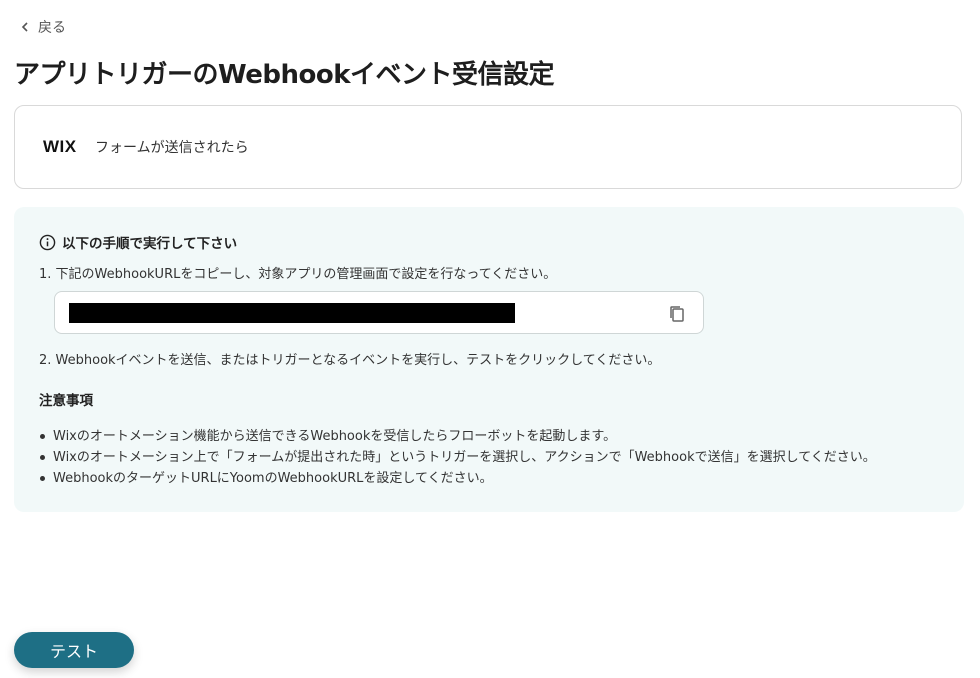 The height and width of the screenshot is (678, 980). What do you see at coordinates (52, 28) in the screenshot?
I see `back-label: 戻る` at bounding box center [52, 28].